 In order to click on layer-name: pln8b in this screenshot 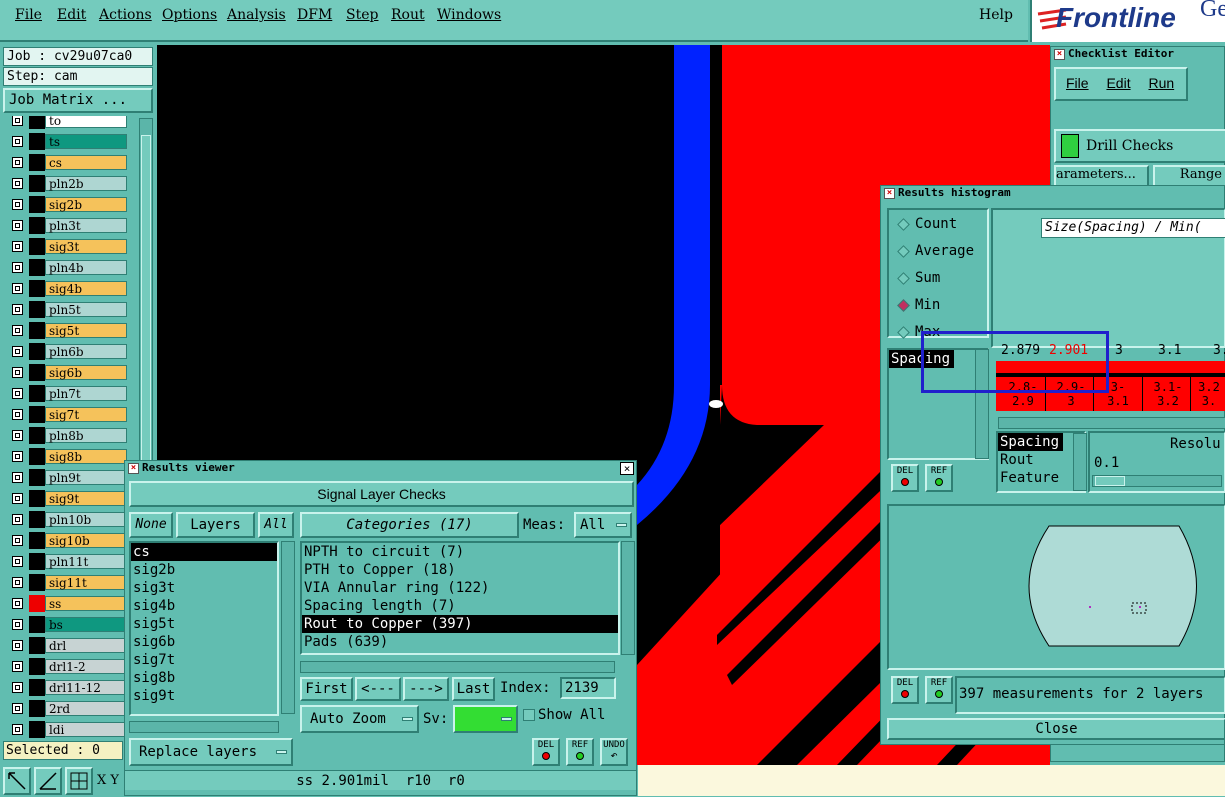, I will do `click(86, 435)`.